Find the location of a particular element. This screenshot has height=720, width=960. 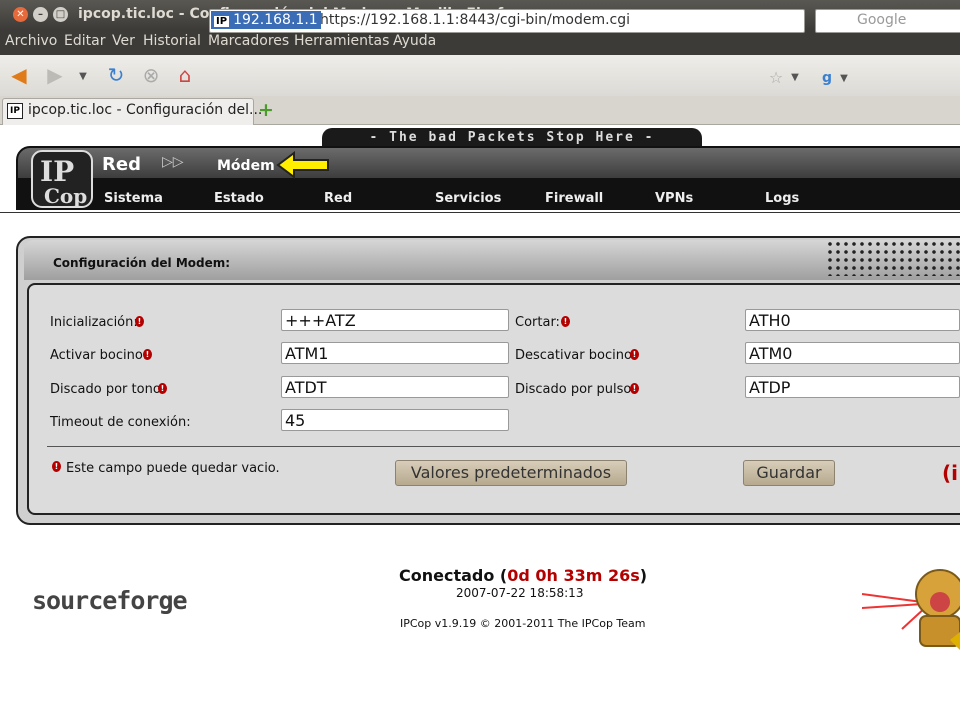

inicializacion-input: +++ATZ is located at coordinates (395, 320).